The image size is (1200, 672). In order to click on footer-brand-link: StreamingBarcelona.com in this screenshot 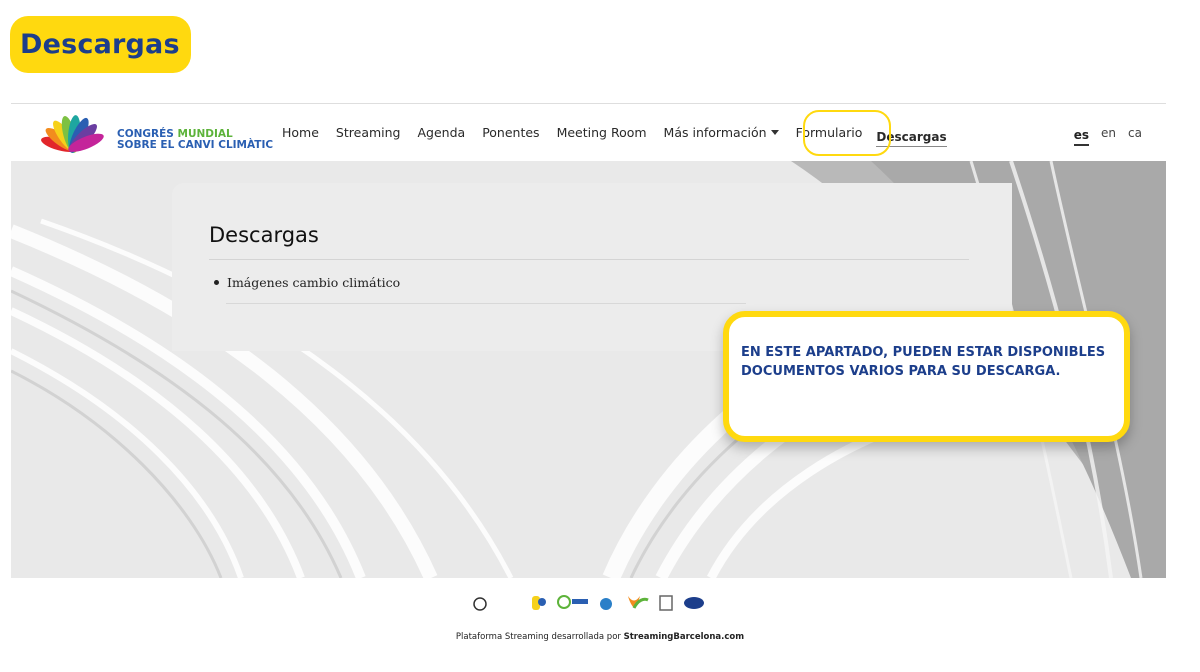, I will do `click(684, 637)`.